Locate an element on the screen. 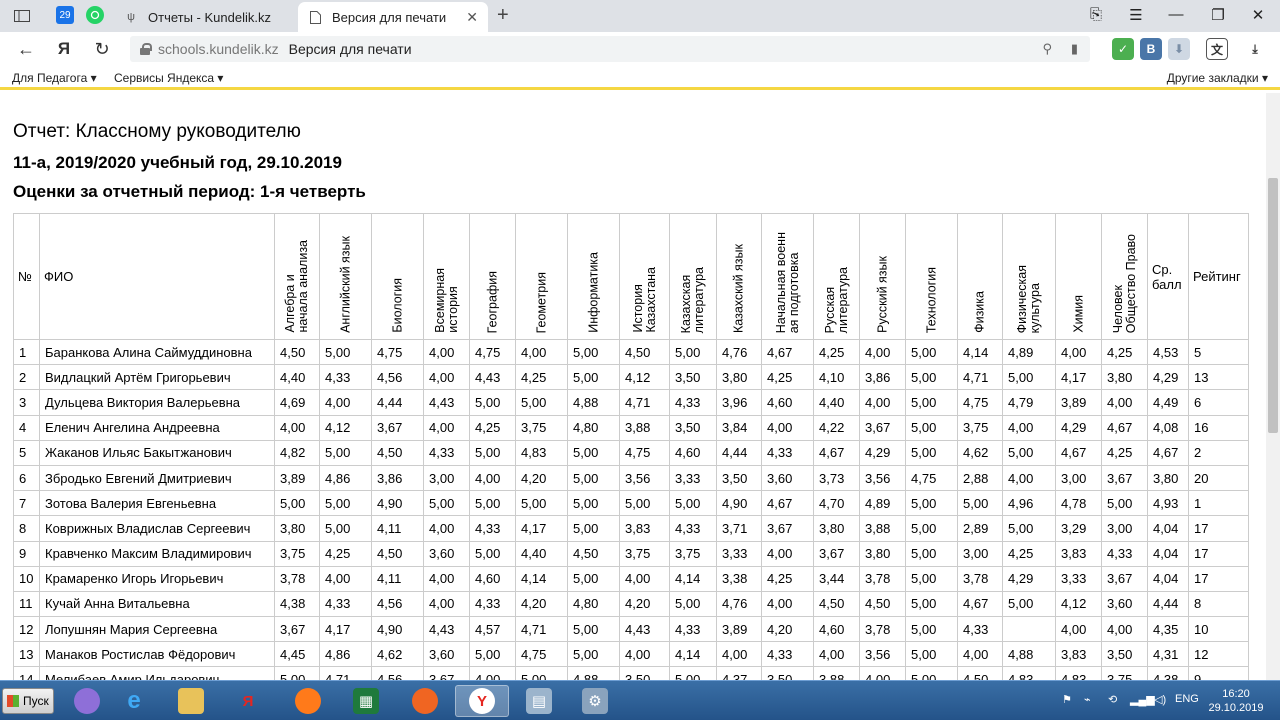 This screenshot has width=1280, height=720. vertical-scrollbar is located at coordinates (1273, 386).